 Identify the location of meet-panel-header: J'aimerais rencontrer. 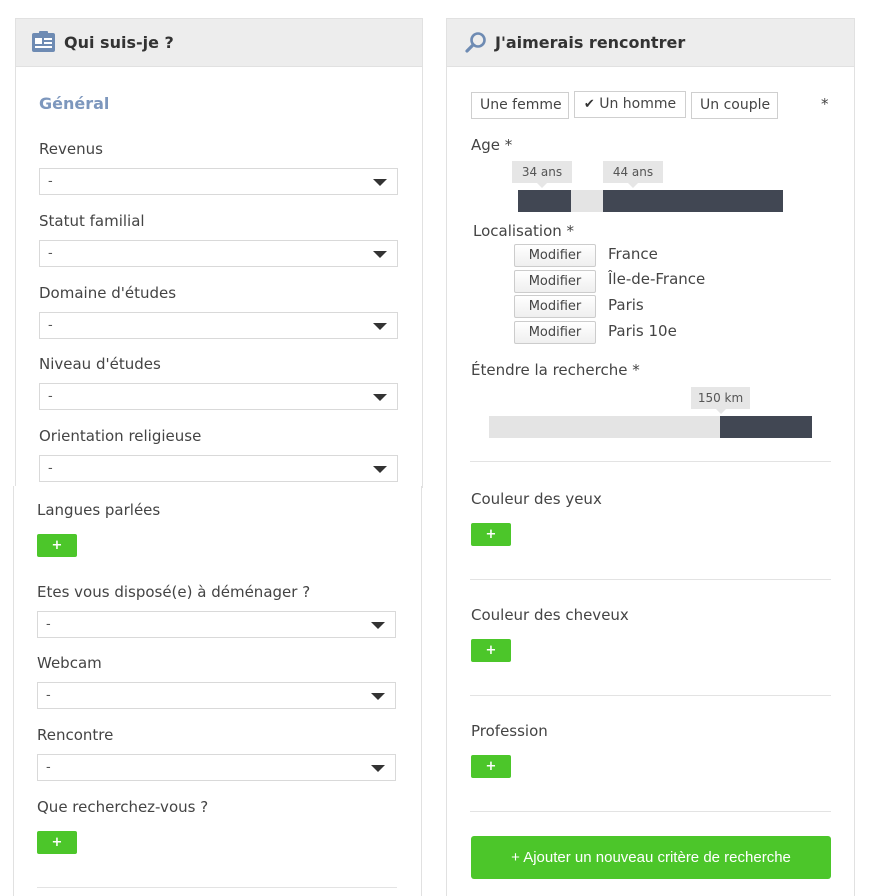
(650, 43).